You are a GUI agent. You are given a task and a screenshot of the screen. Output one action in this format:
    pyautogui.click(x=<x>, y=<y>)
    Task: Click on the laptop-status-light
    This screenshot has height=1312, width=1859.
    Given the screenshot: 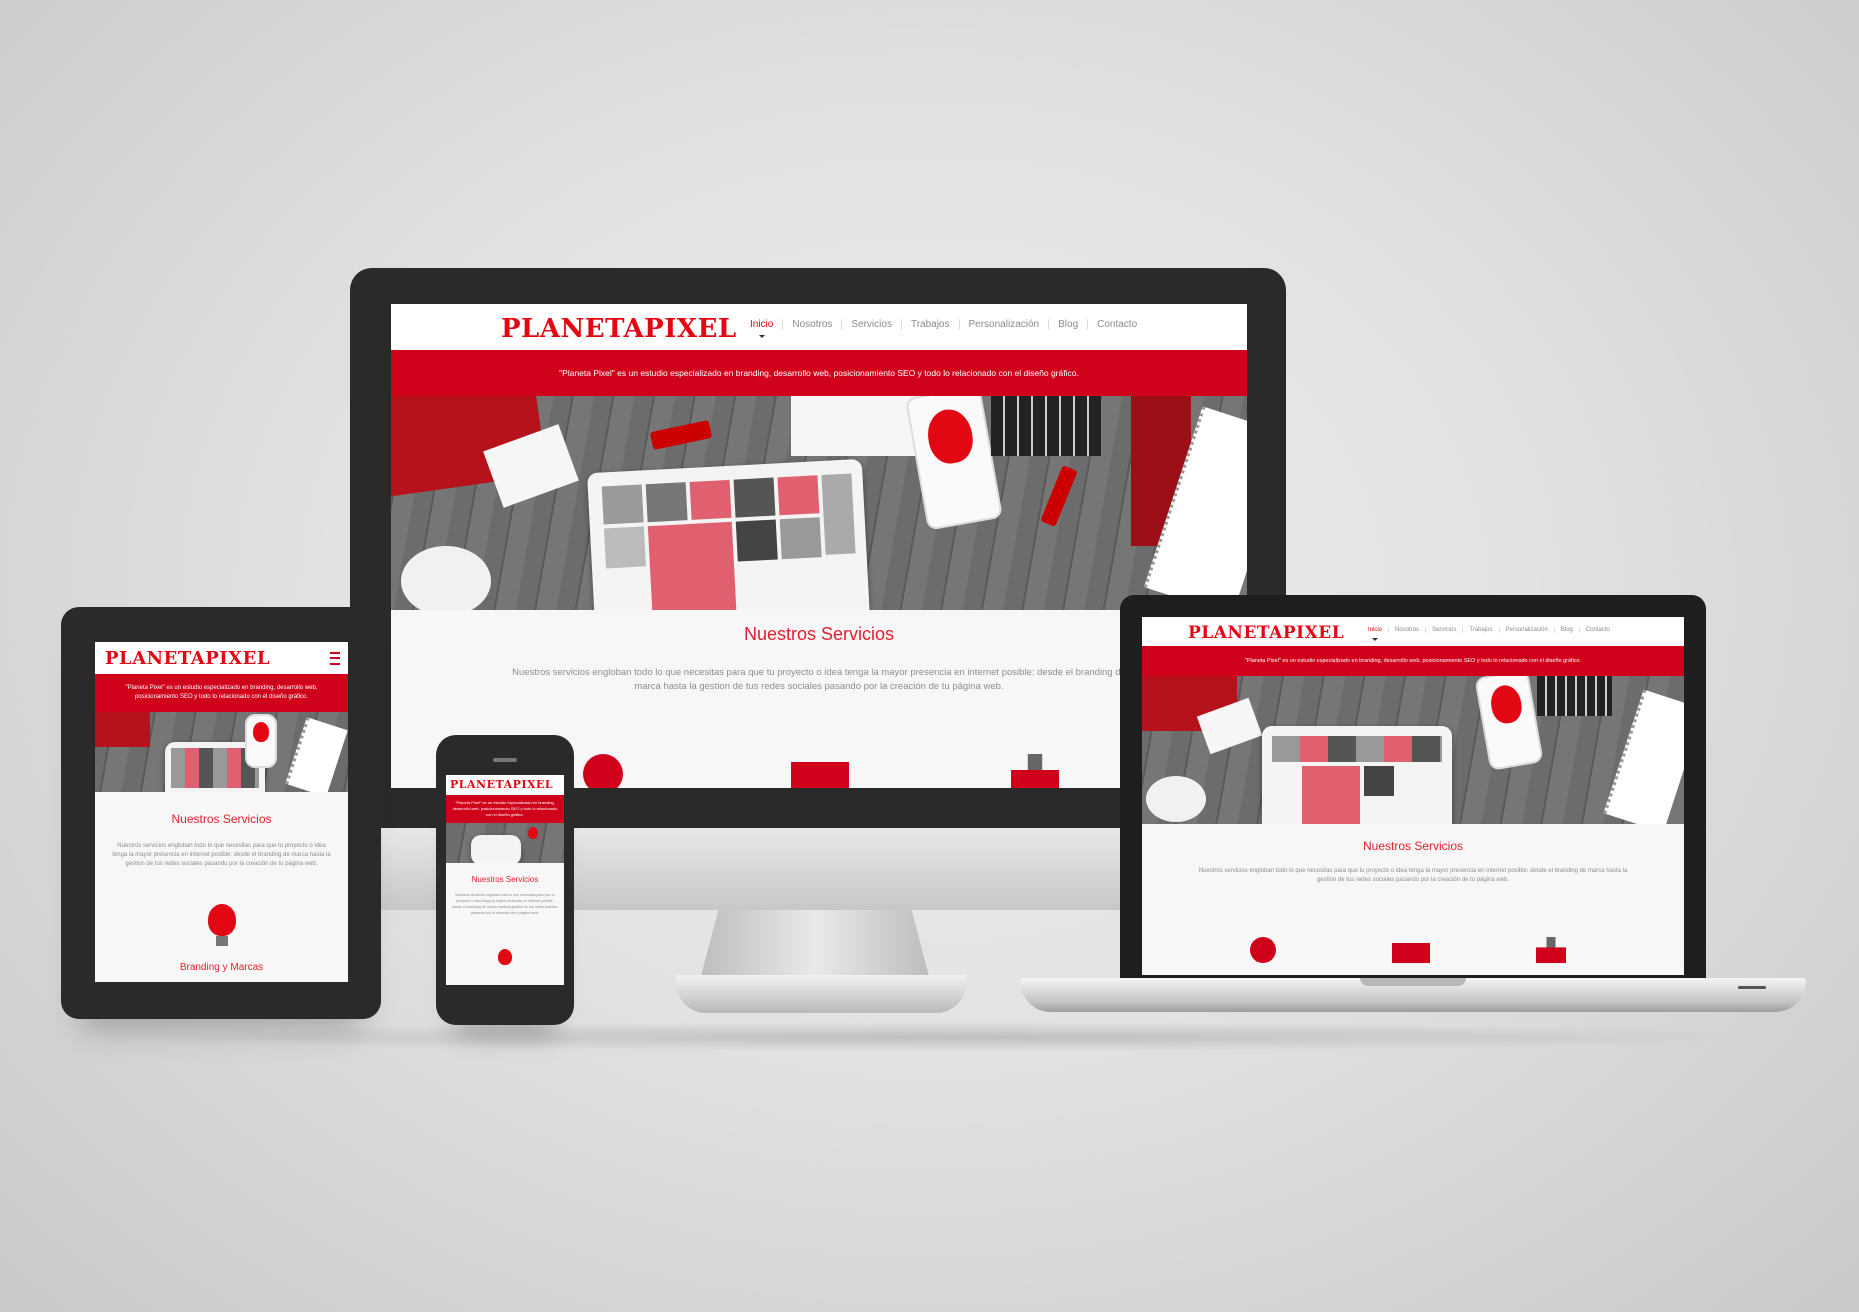 What is the action you would take?
    pyautogui.click(x=1752, y=987)
    